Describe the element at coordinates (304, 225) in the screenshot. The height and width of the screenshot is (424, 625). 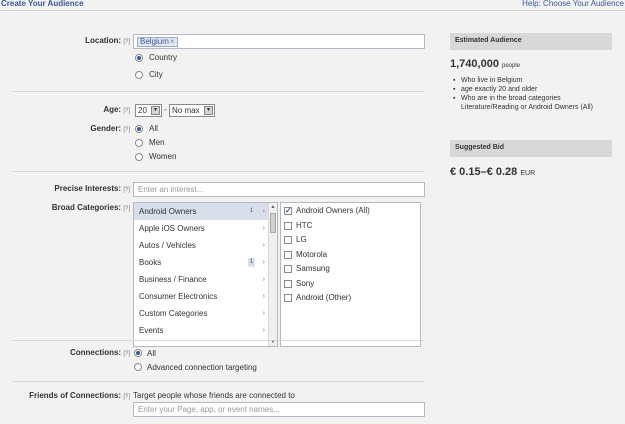
I see `subcategory-label: HTC` at that location.